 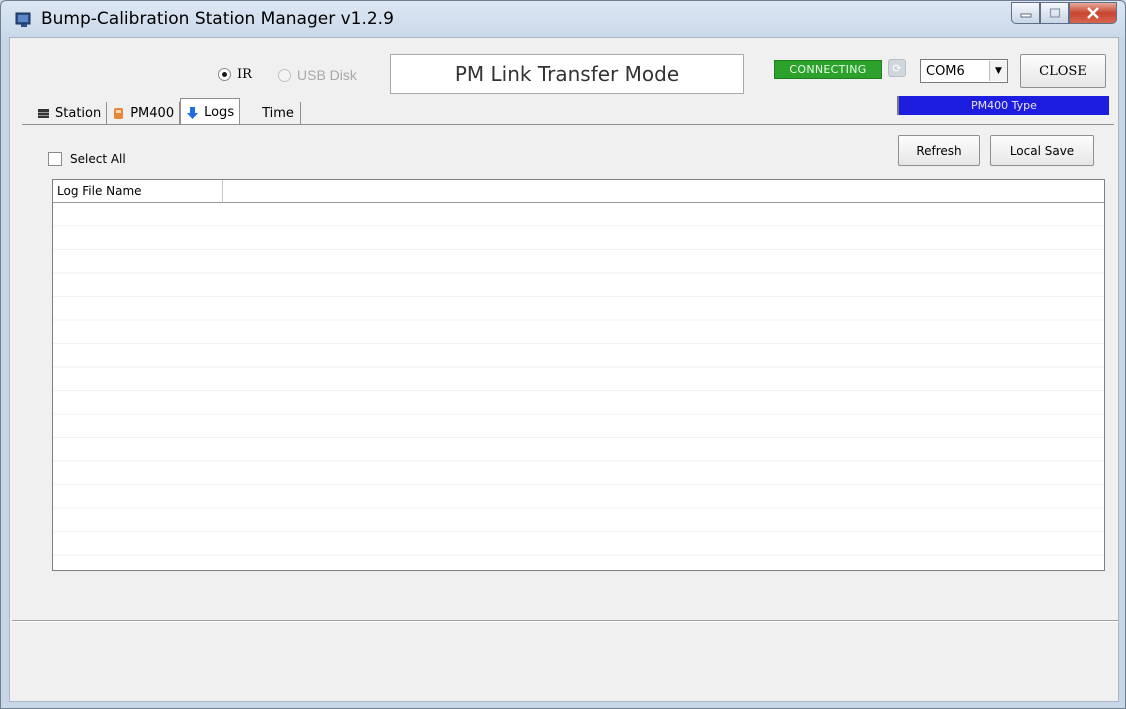 I want to click on radio-usb-label: USB Disk, so click(x=327, y=75).